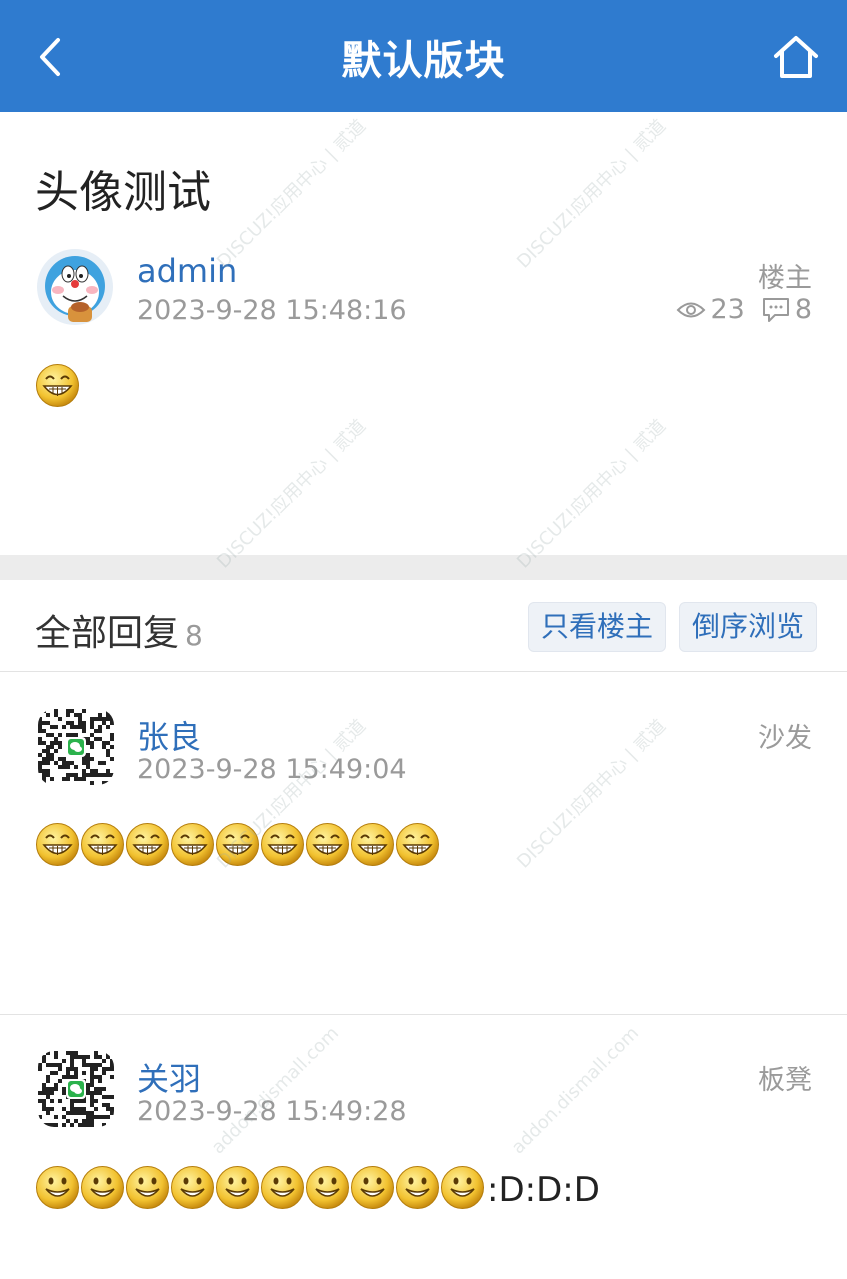  I want to click on comment-icon, so click(775, 309).